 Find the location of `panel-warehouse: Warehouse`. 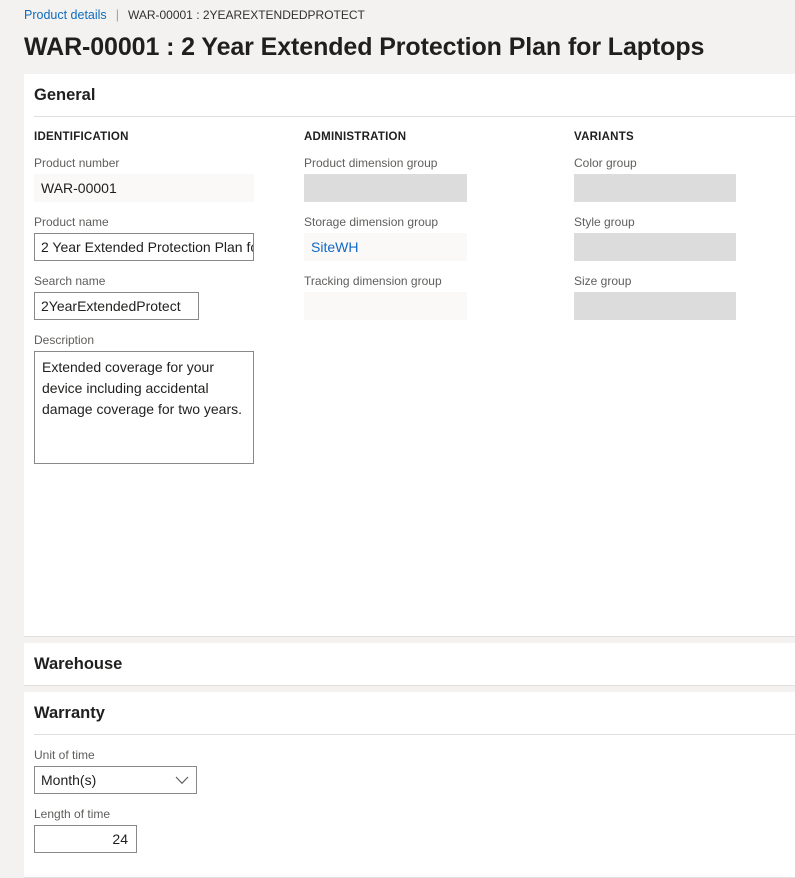

panel-warehouse: Warehouse is located at coordinates (409, 664).